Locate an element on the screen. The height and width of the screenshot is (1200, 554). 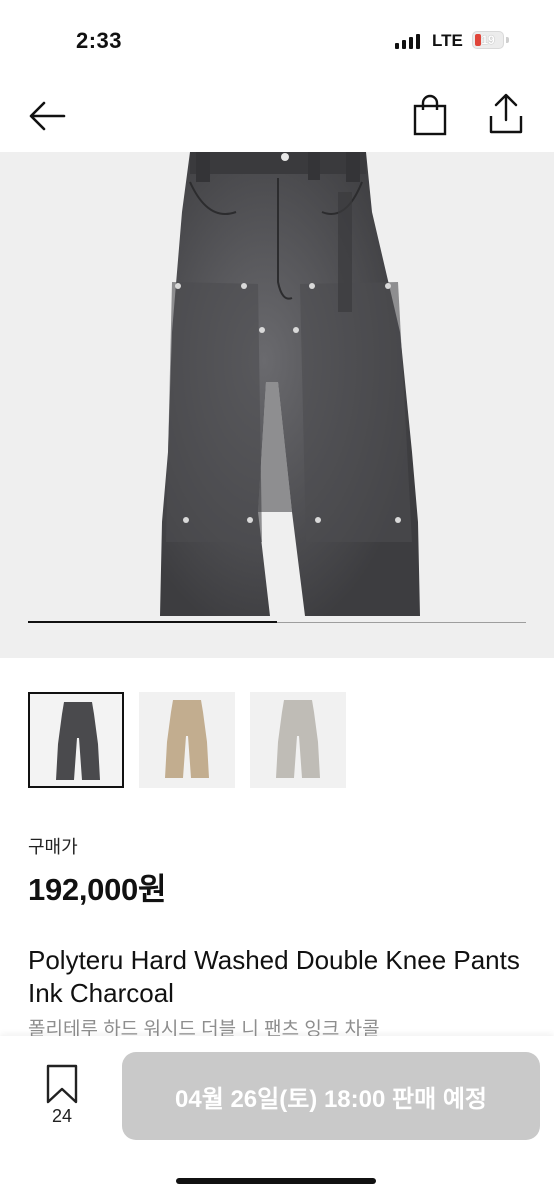
shopping-bag-button is located at coordinates (430, 114).